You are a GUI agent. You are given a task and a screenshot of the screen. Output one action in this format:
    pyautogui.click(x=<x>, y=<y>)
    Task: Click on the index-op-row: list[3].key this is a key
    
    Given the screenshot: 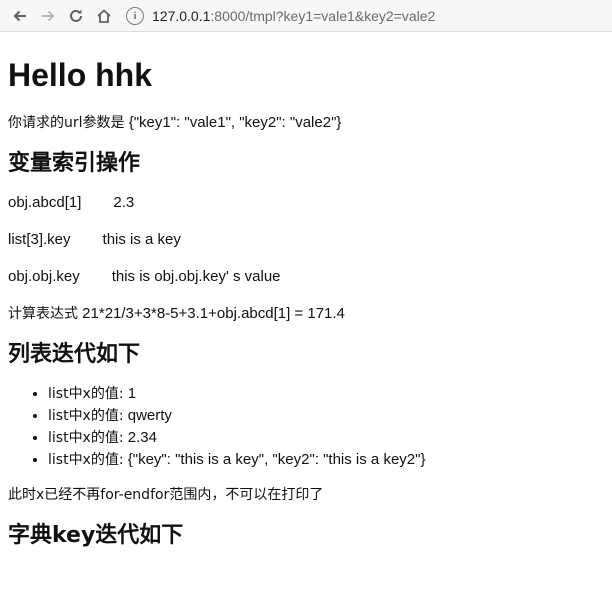 What is the action you would take?
    pyautogui.click(x=306, y=239)
    